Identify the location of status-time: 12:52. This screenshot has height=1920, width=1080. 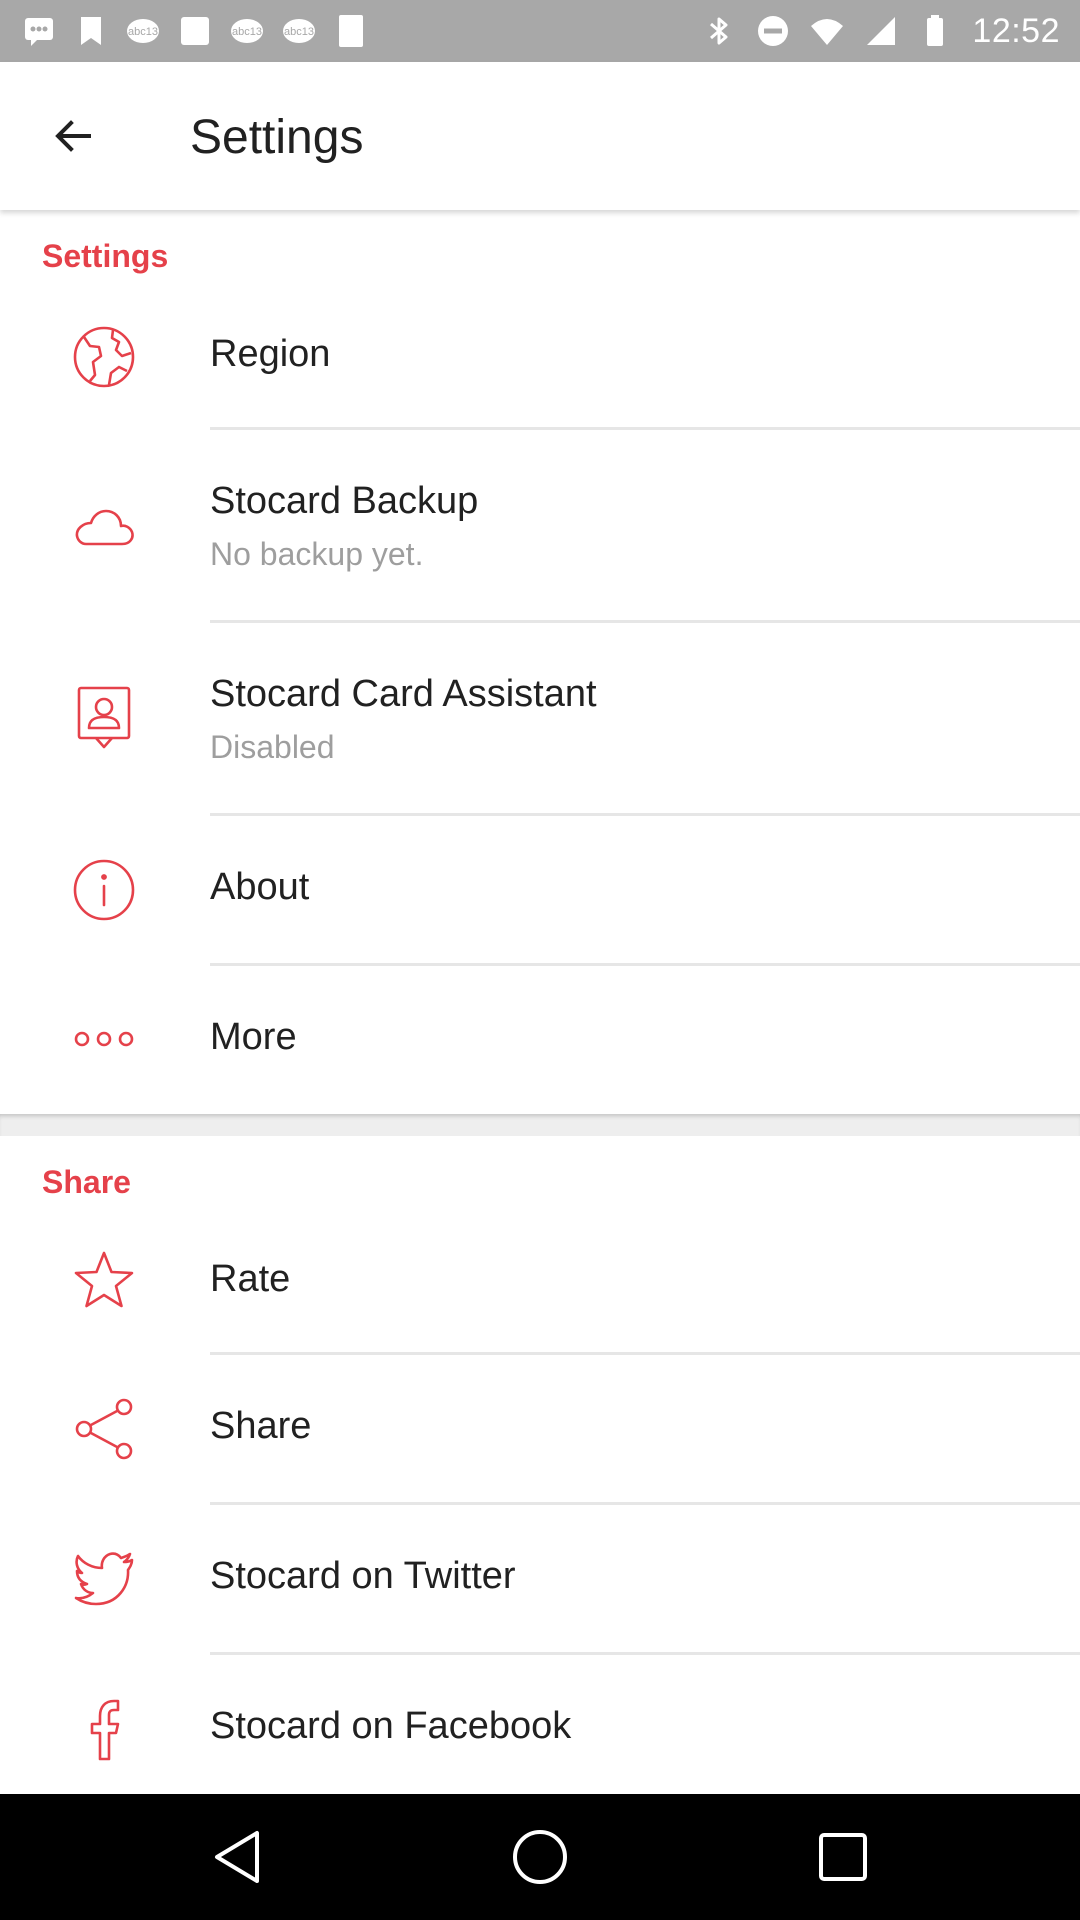
(1016, 30).